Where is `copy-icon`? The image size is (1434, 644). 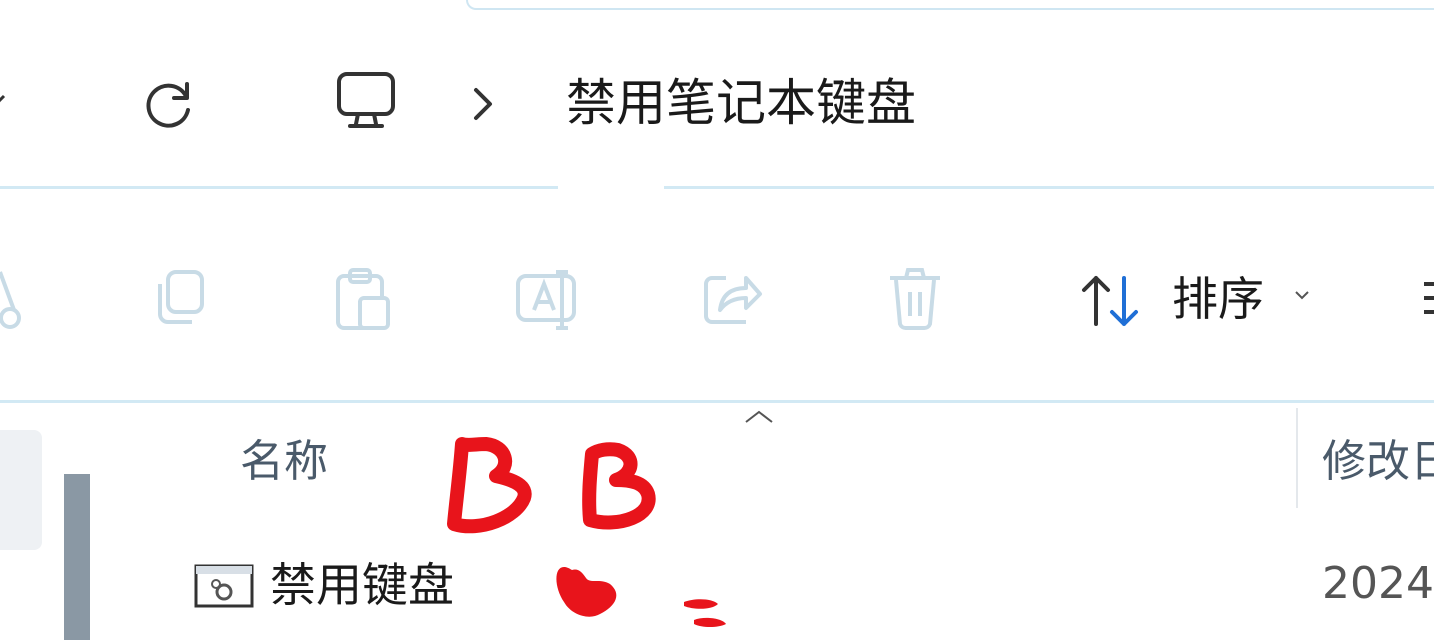 copy-icon is located at coordinates (180, 298).